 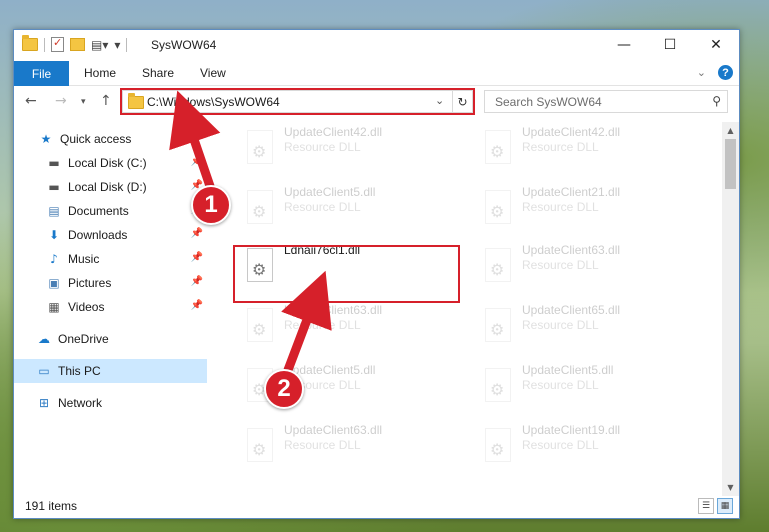 I want to click on scroll-up-icon: ▲, so click(x=730, y=130).